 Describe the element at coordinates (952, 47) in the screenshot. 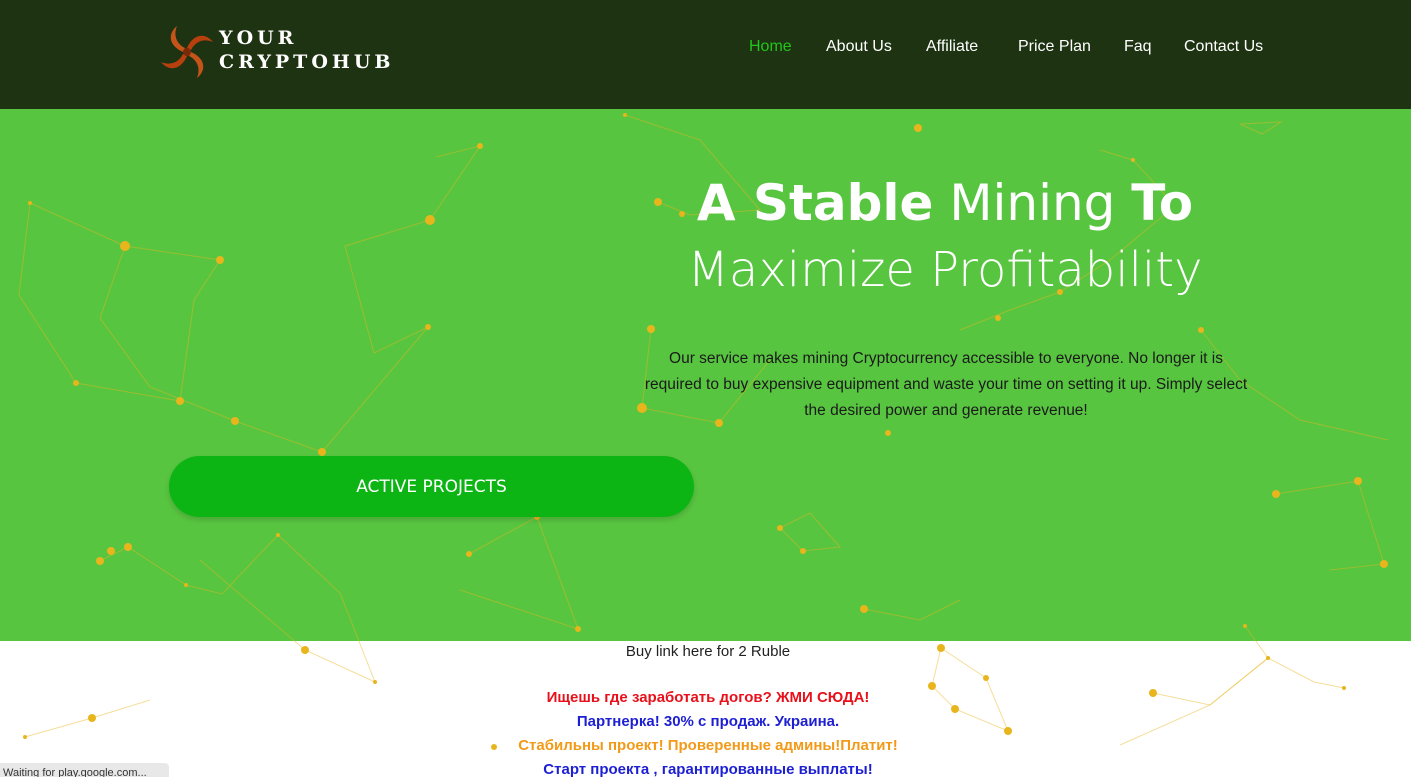

I see `nav-affiliate: Affiliate` at that location.